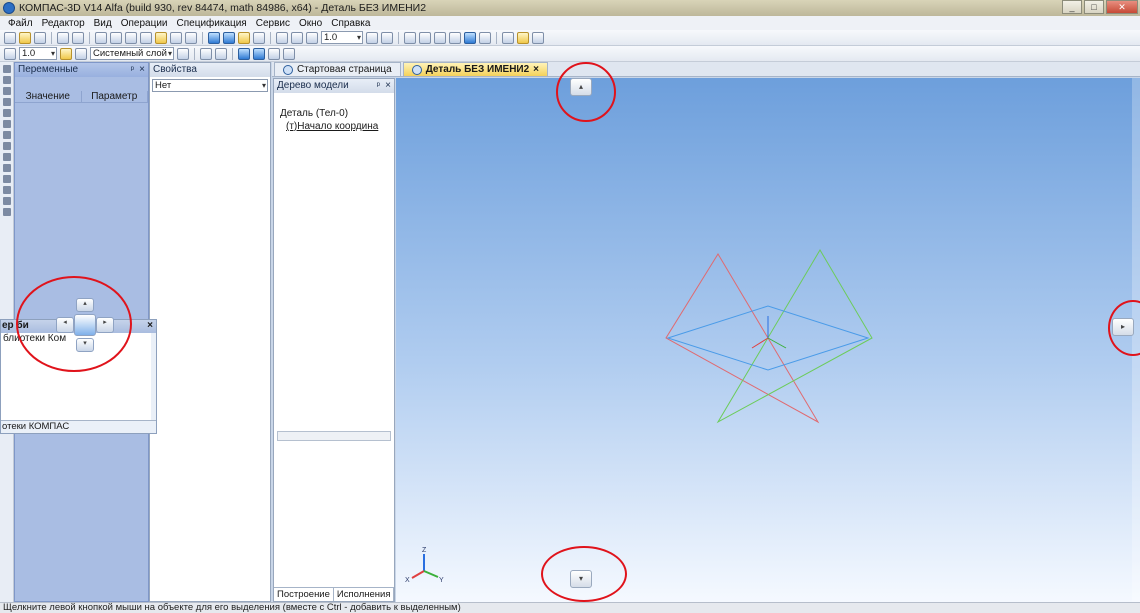 The image size is (1140, 613). What do you see at coordinates (1122, 7) in the screenshot?
I see `close-button: ✕` at bounding box center [1122, 7].